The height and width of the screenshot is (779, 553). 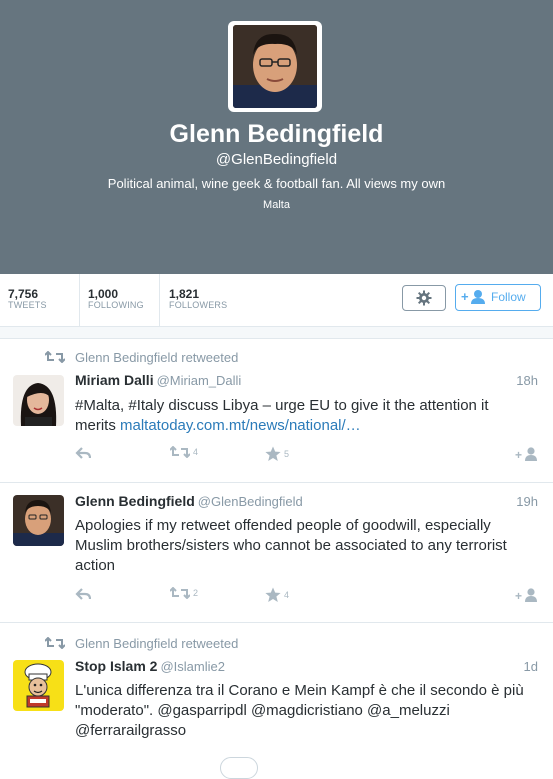 I want to click on stat-following: 1,000 FOLLOWING, so click(x=123, y=300).